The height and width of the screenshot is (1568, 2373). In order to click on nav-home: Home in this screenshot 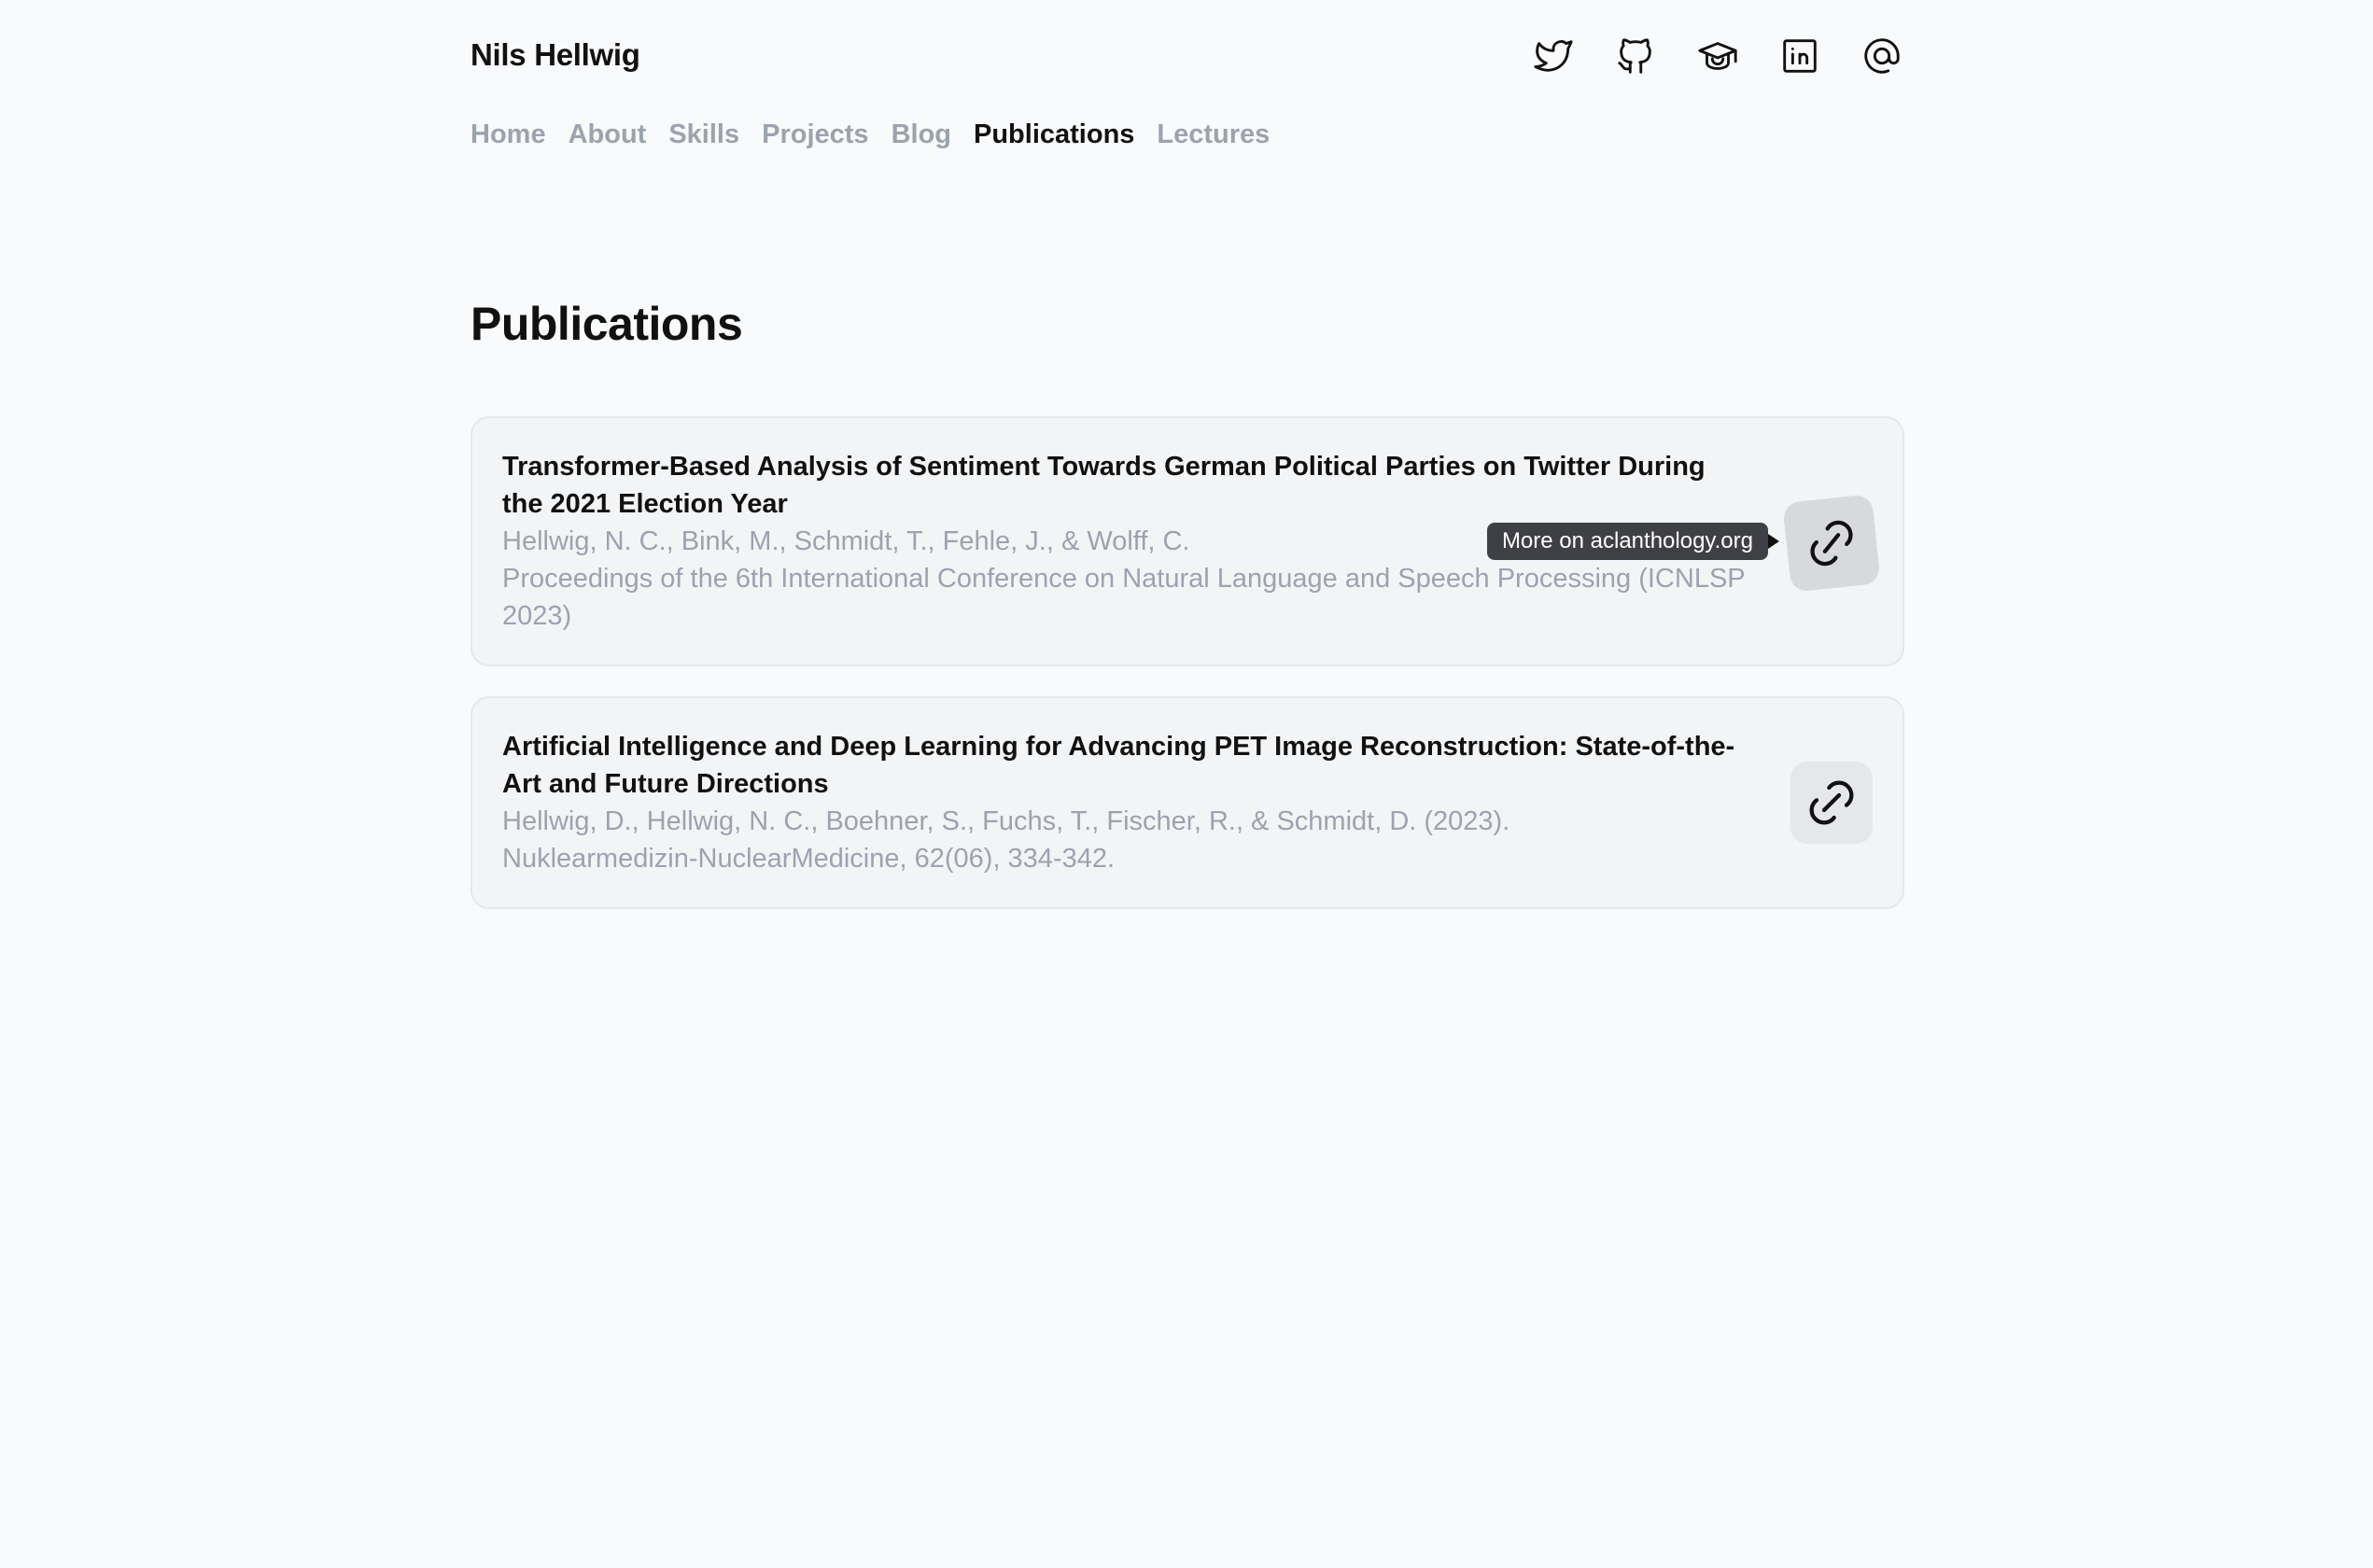, I will do `click(508, 134)`.